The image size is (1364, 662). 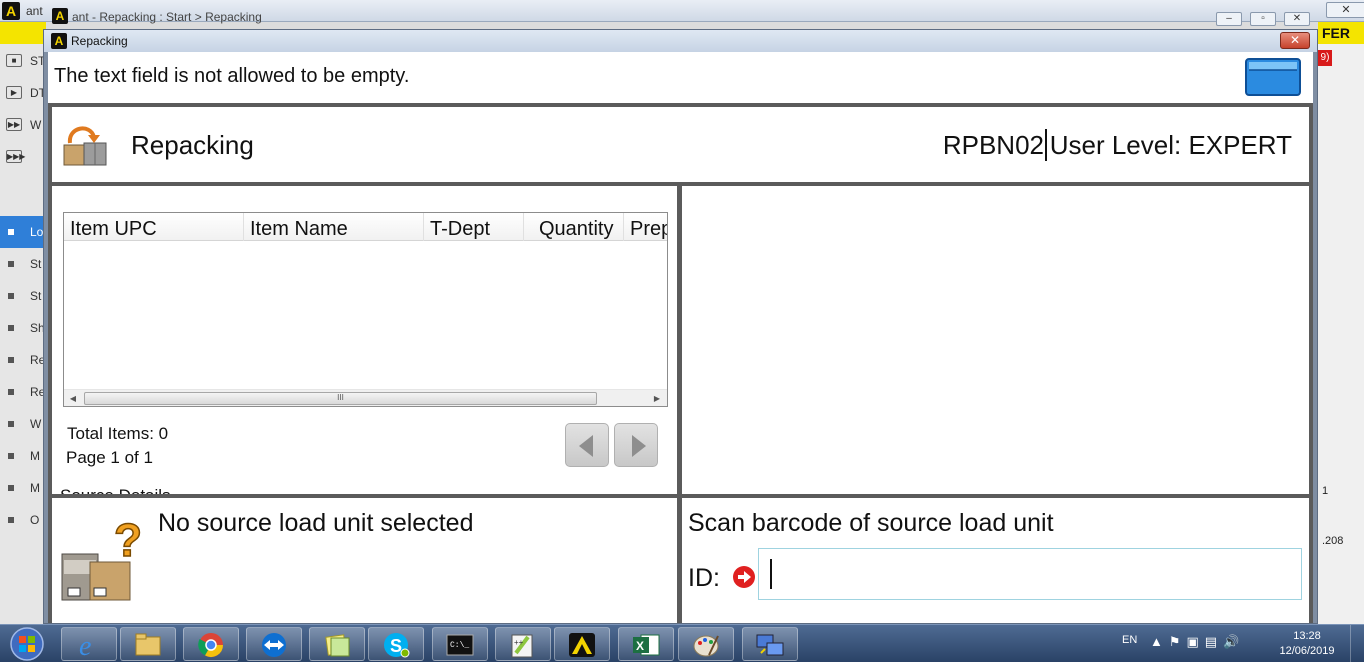 What do you see at coordinates (340, 398) in the screenshot?
I see `scrollbar-thumb: III` at bounding box center [340, 398].